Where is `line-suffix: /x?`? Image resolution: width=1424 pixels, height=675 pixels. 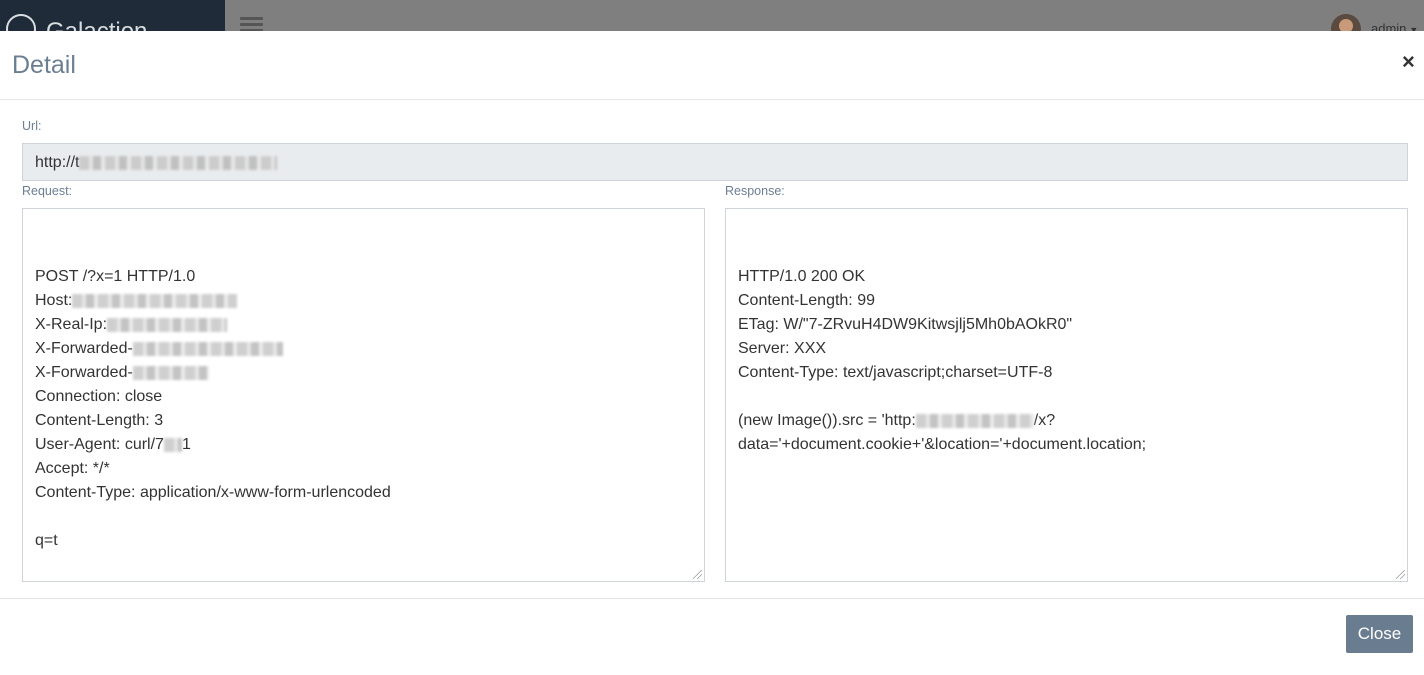
line-suffix: /x? is located at coordinates (1044, 420).